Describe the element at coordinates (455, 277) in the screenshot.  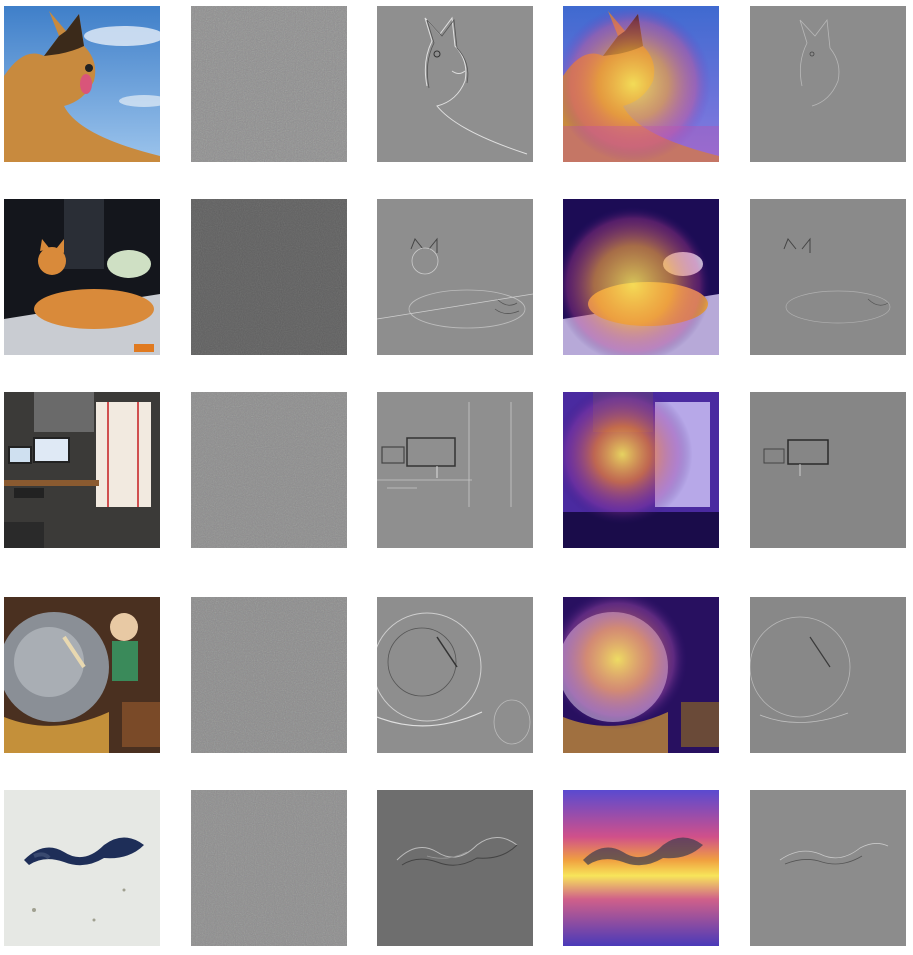
I see `cat-guided-backprop-edges` at that location.